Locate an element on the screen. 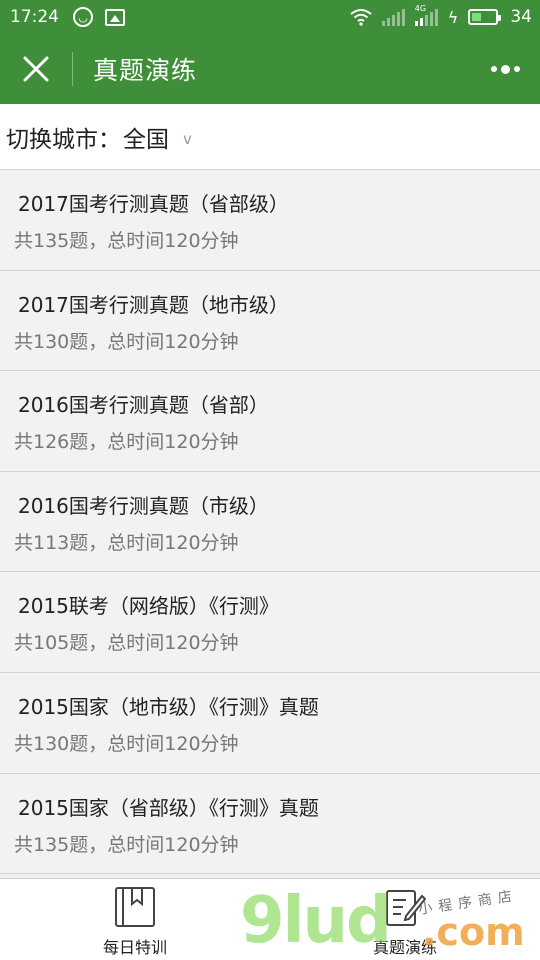 Image resolution: width=540 pixels, height=960 pixels. battery-icon is located at coordinates (485, 17).